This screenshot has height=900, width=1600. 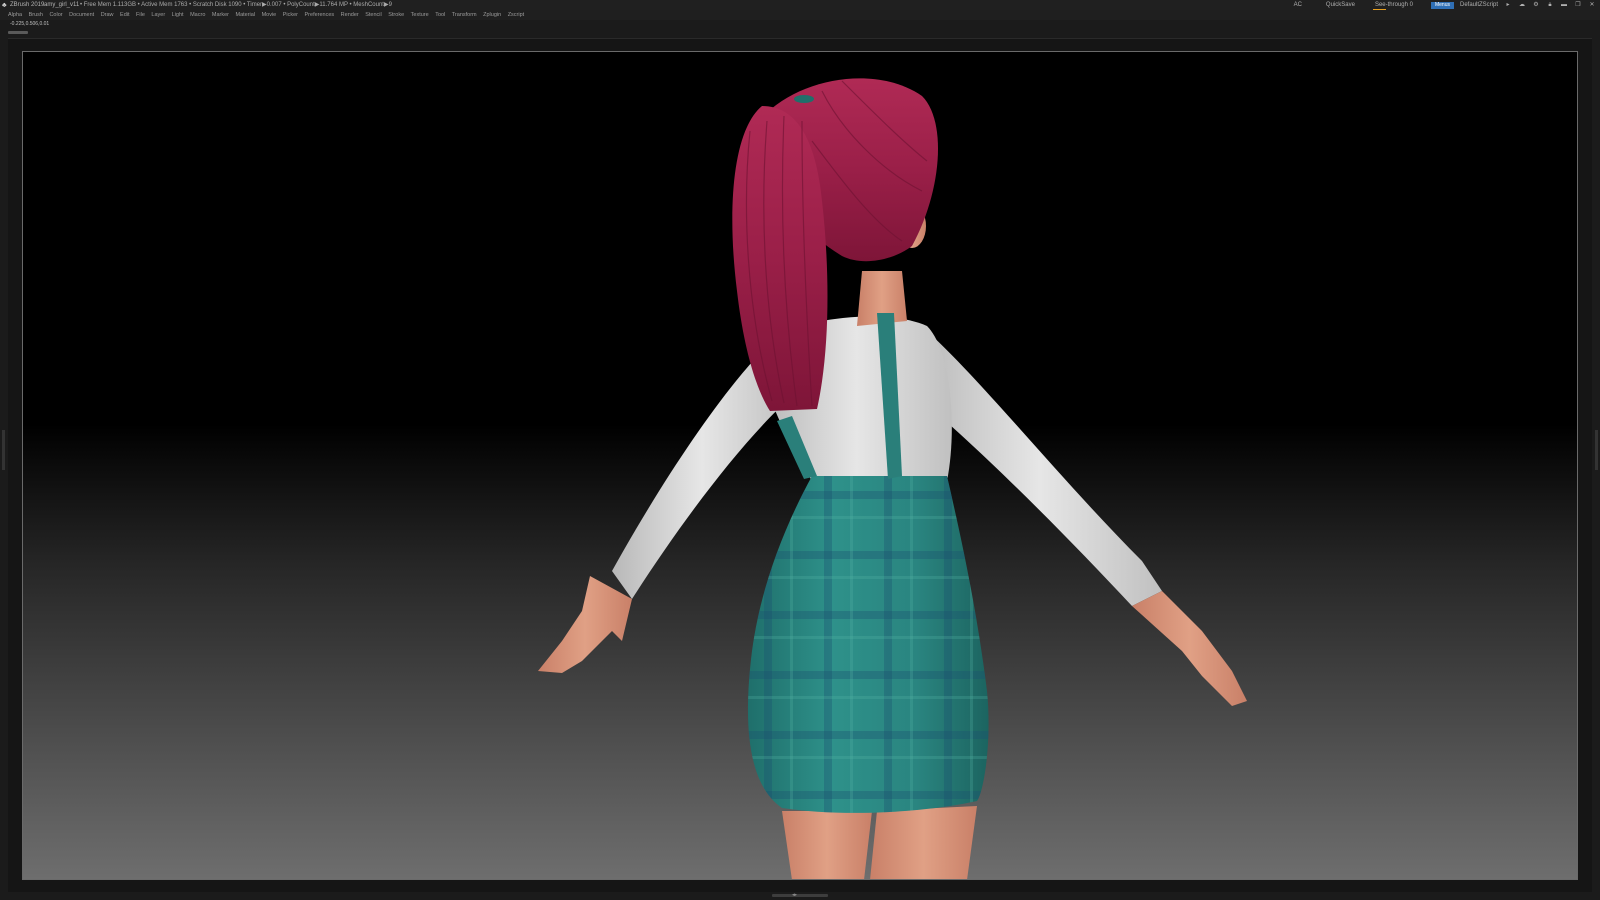 I want to click on menu-macro: Macro, so click(x=197, y=15).